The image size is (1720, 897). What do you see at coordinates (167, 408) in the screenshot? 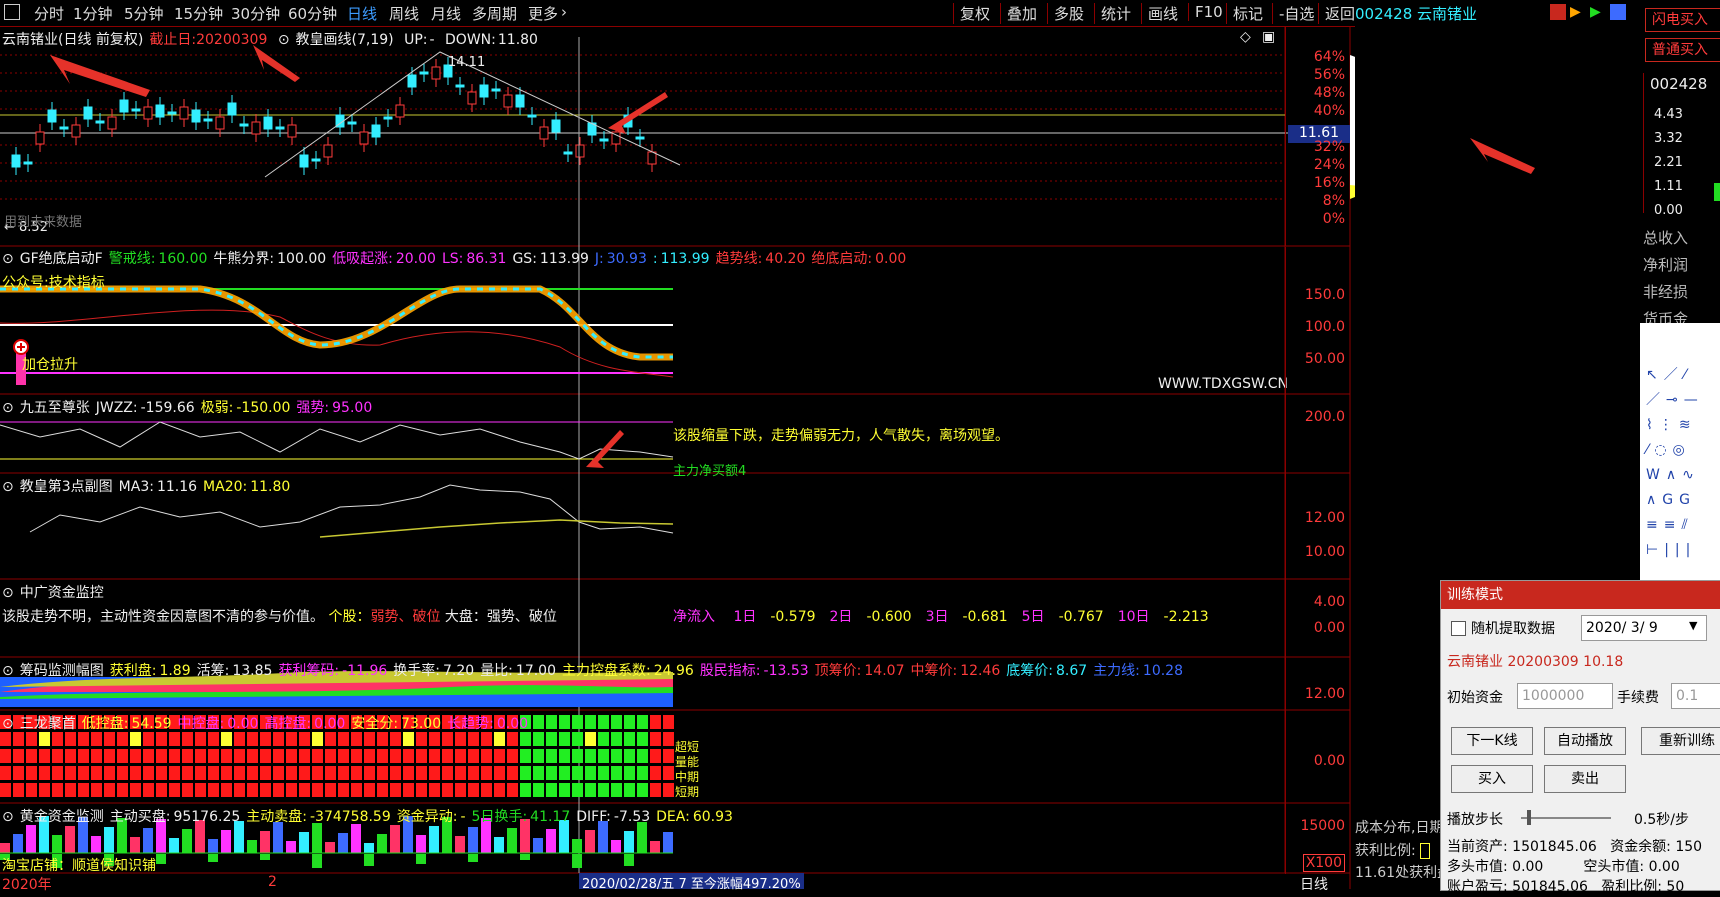
I see `indicator-value: -159.66` at bounding box center [167, 408].